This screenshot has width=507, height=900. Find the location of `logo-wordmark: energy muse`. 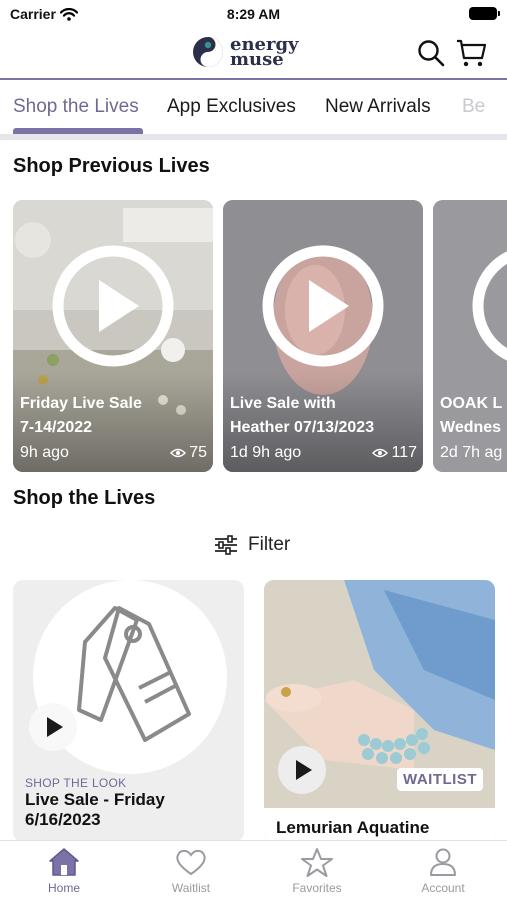

logo-wordmark: energy muse is located at coordinates (264, 52).